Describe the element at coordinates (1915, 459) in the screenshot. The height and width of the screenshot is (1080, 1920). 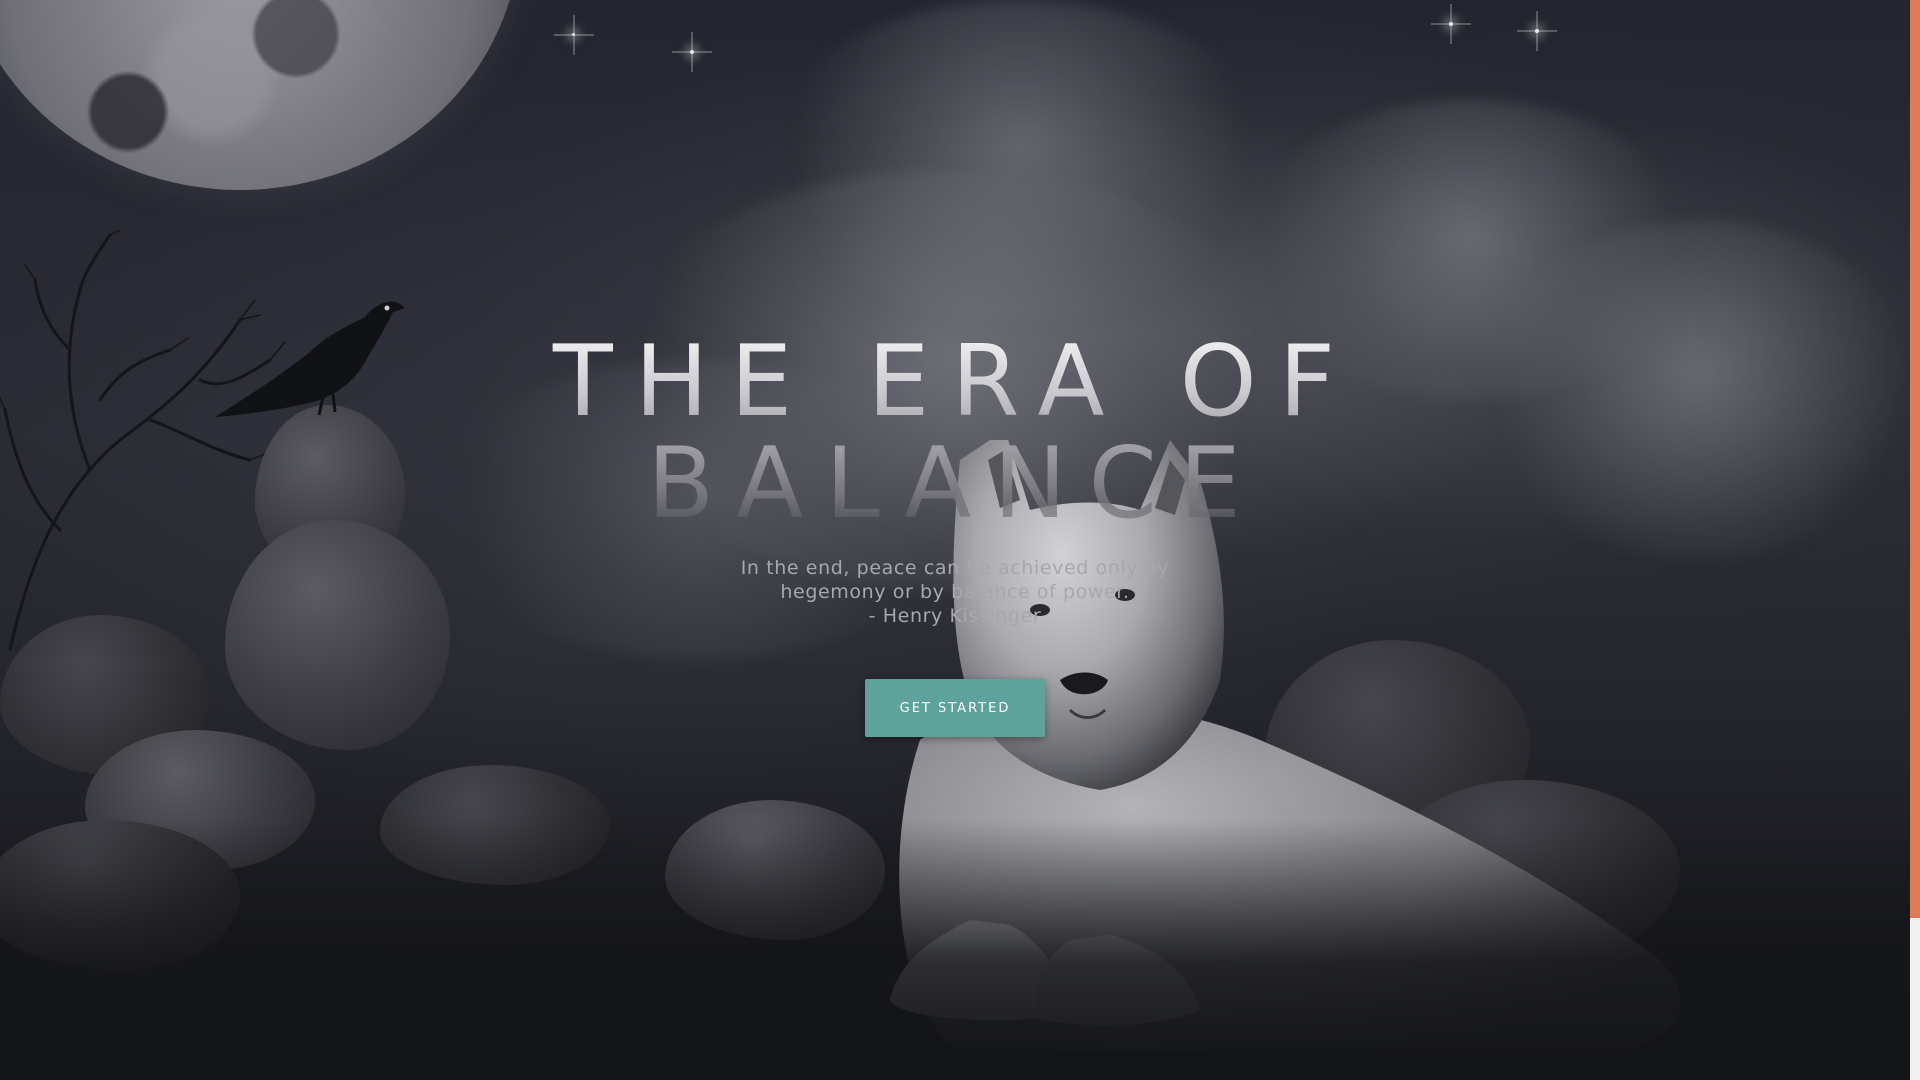
I see `edge-accent-bar` at that location.